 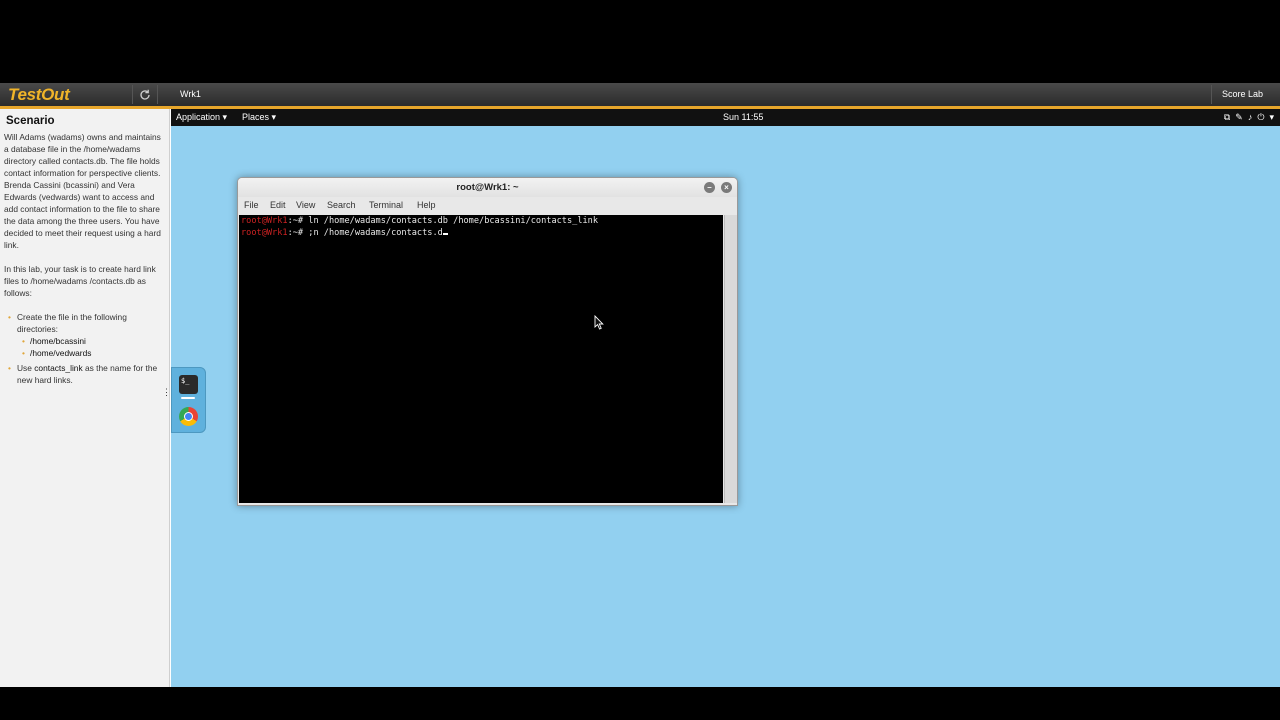 What do you see at coordinates (709, 187) in the screenshot?
I see `minimize-icon: –` at bounding box center [709, 187].